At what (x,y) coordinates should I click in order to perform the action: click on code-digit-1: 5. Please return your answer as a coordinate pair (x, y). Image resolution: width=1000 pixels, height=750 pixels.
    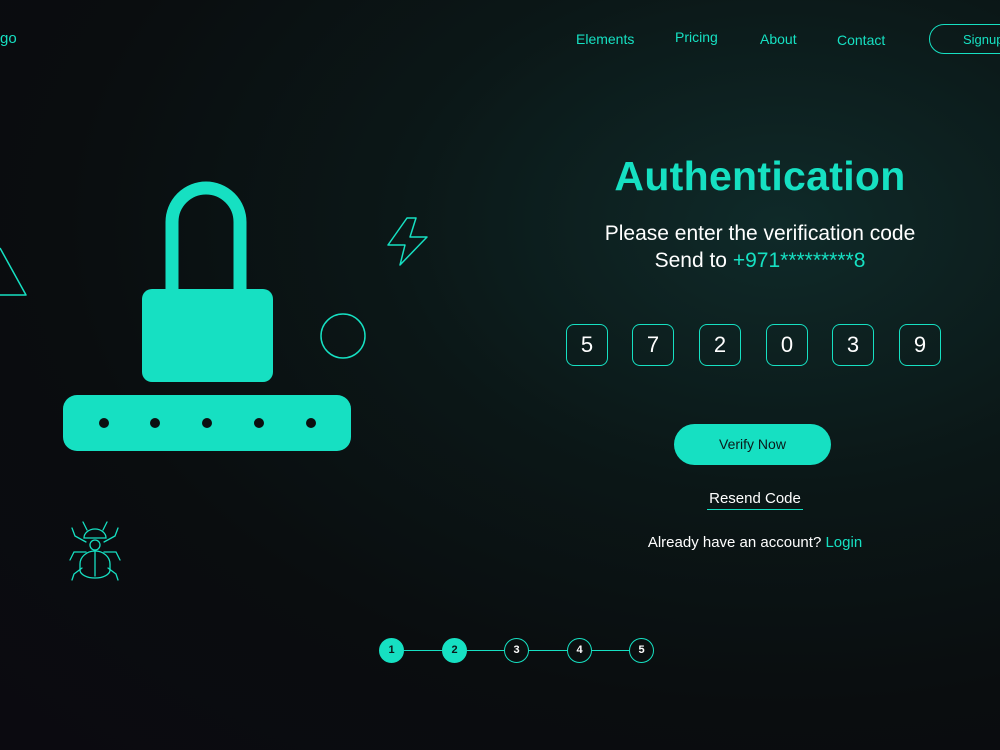
    Looking at the image, I should click on (587, 345).